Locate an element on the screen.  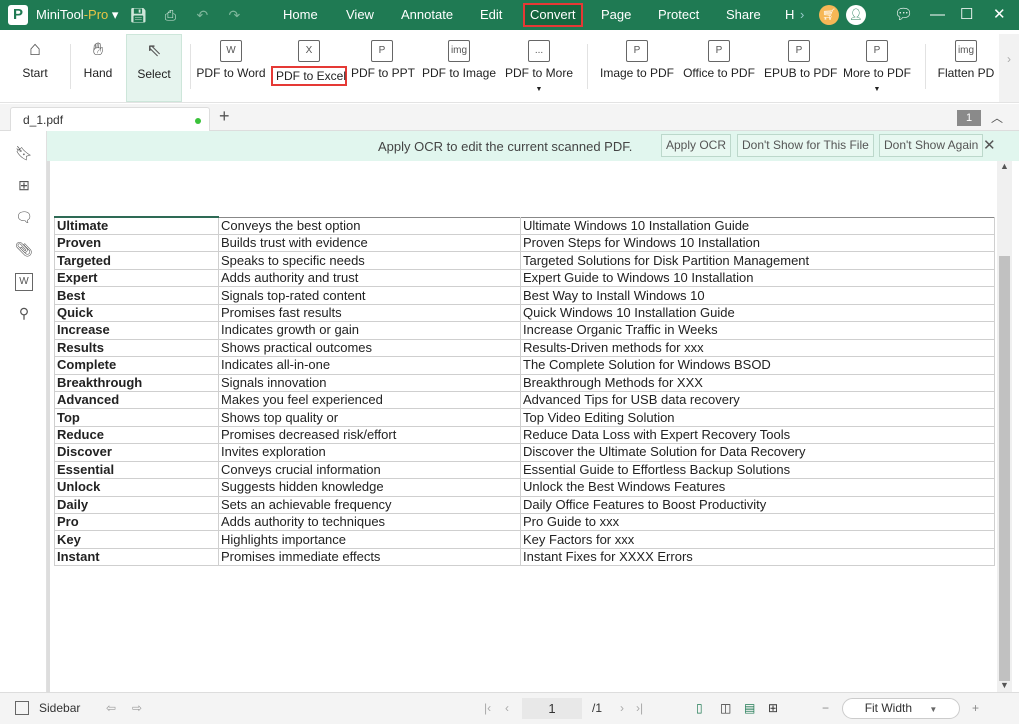
ribbon-scroll-right-icon: › is located at coordinates (1009, 68).